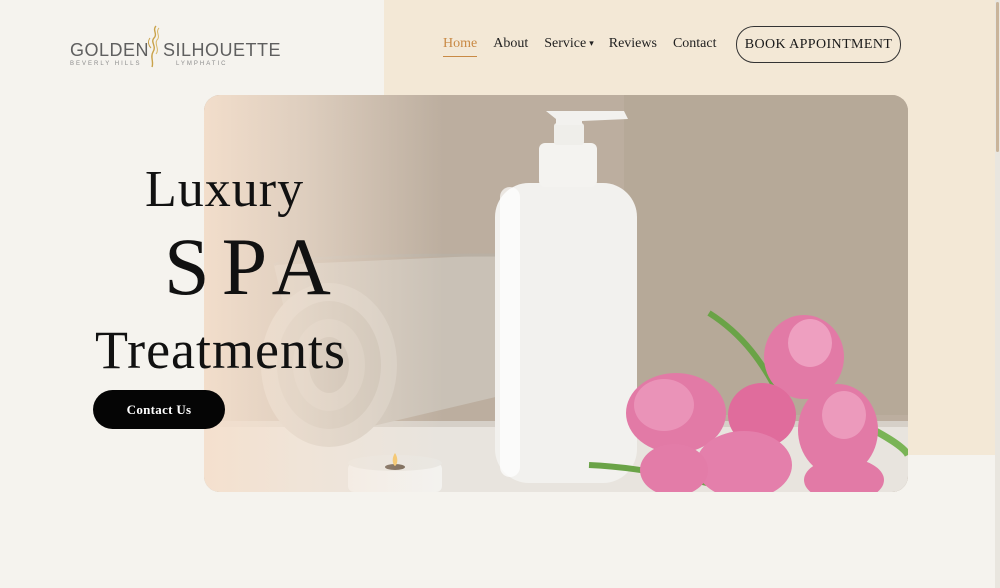  What do you see at coordinates (565, 43) in the screenshot?
I see `nav-service-label: Service` at bounding box center [565, 43].